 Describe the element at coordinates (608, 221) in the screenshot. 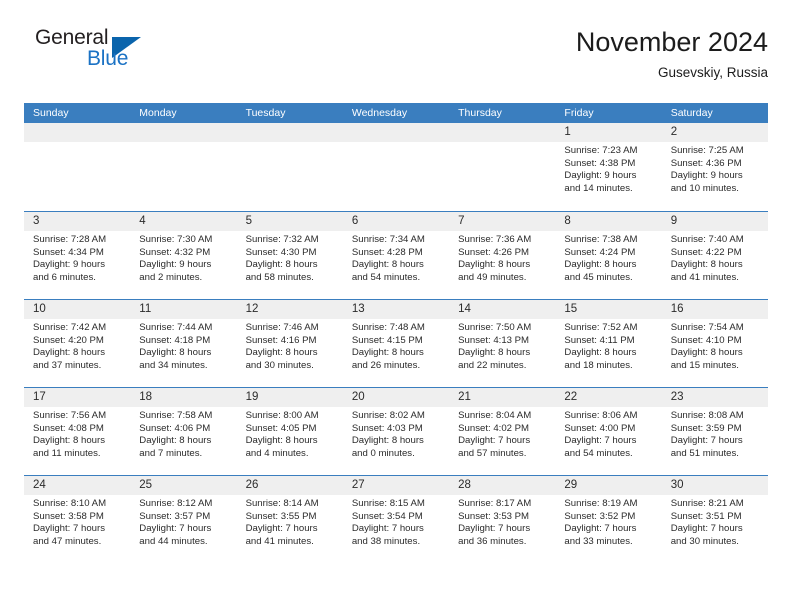

I see `day-number: 8` at that location.